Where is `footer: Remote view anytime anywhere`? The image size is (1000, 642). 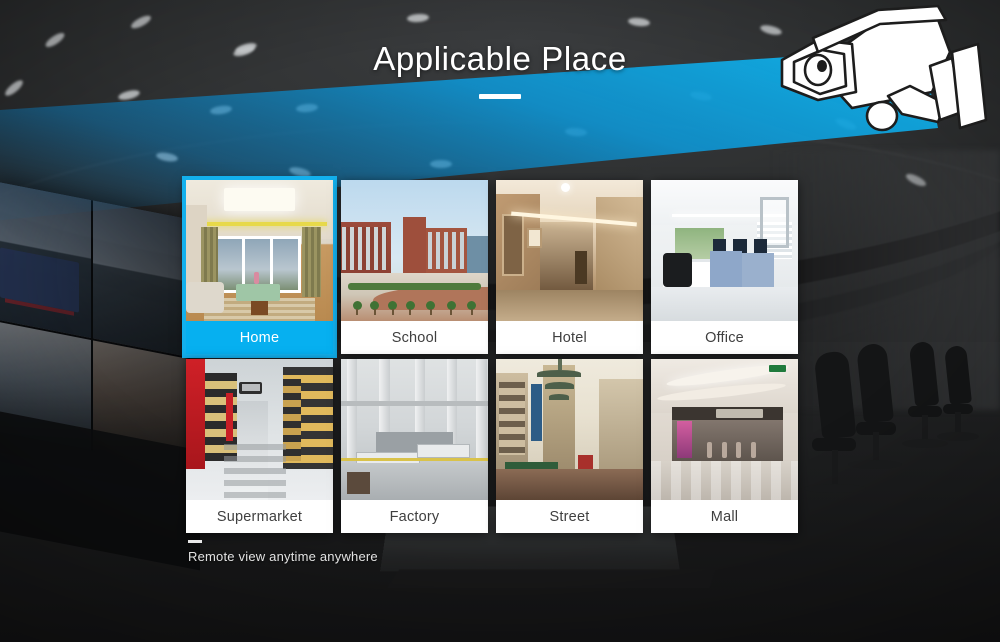
footer: Remote view anytime anywhere is located at coordinates (283, 552).